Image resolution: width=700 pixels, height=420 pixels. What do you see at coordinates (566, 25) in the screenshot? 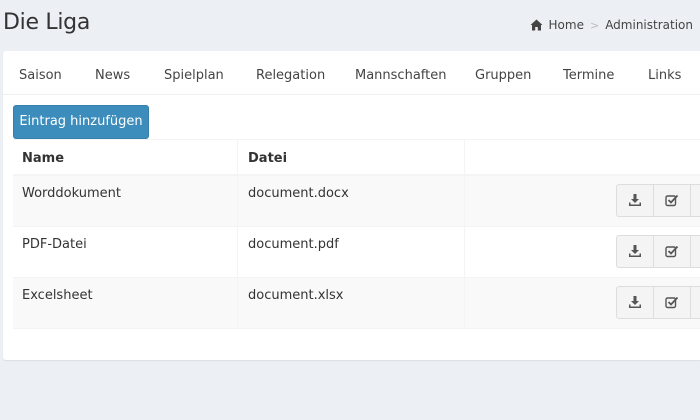
I see `breadcrumb-home-link: Home` at bounding box center [566, 25].